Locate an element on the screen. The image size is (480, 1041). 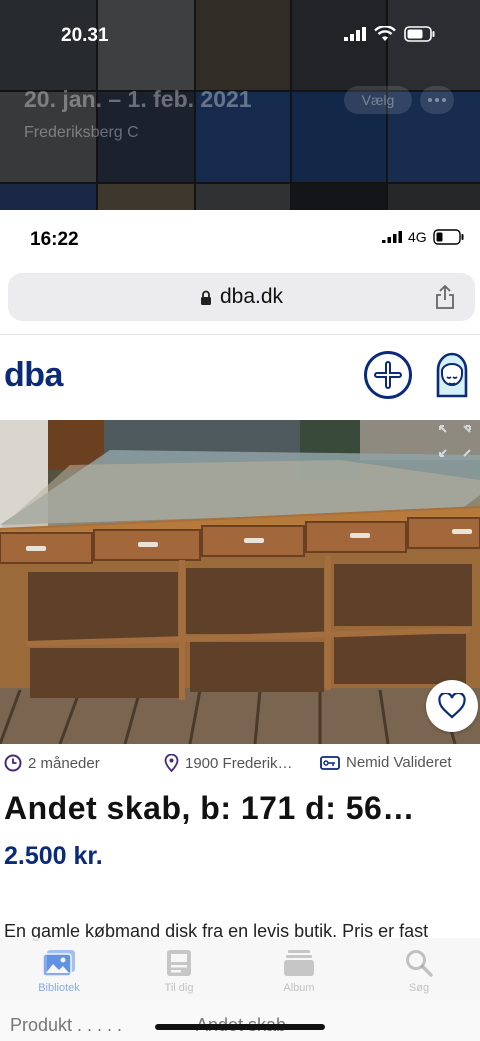
clock-icon is located at coordinates (13, 763).